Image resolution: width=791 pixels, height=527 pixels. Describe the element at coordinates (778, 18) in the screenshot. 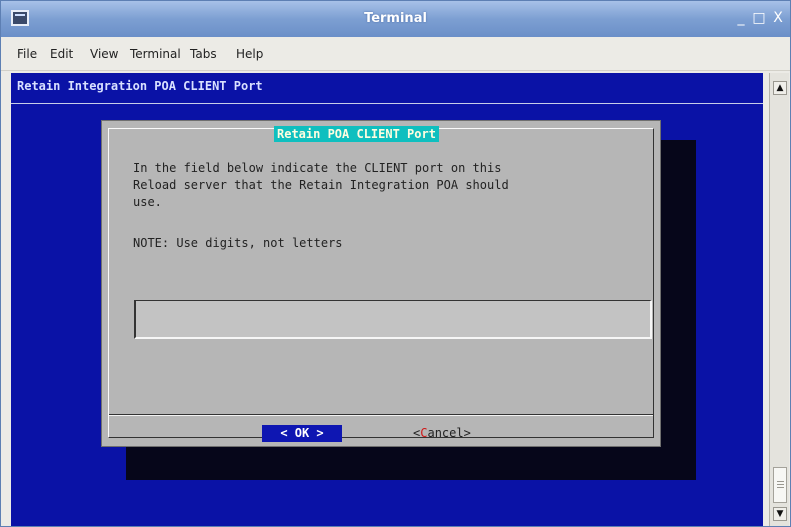

I see `close-button: X` at that location.